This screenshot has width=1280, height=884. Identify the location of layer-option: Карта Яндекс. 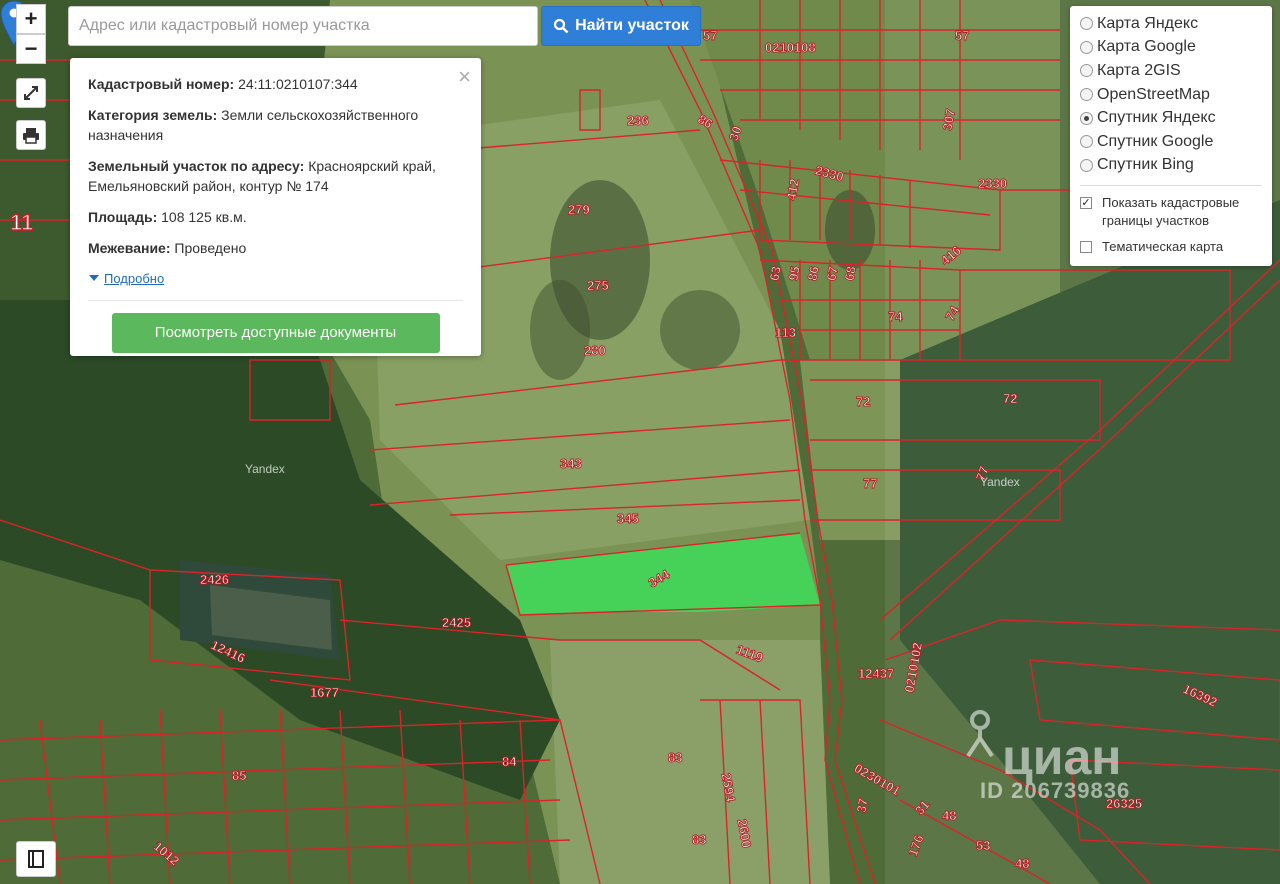
(1171, 24).